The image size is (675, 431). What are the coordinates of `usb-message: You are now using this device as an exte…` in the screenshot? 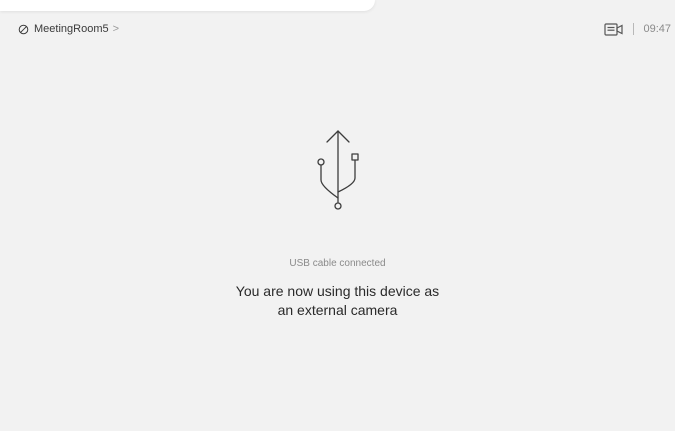 It's located at (337, 301).